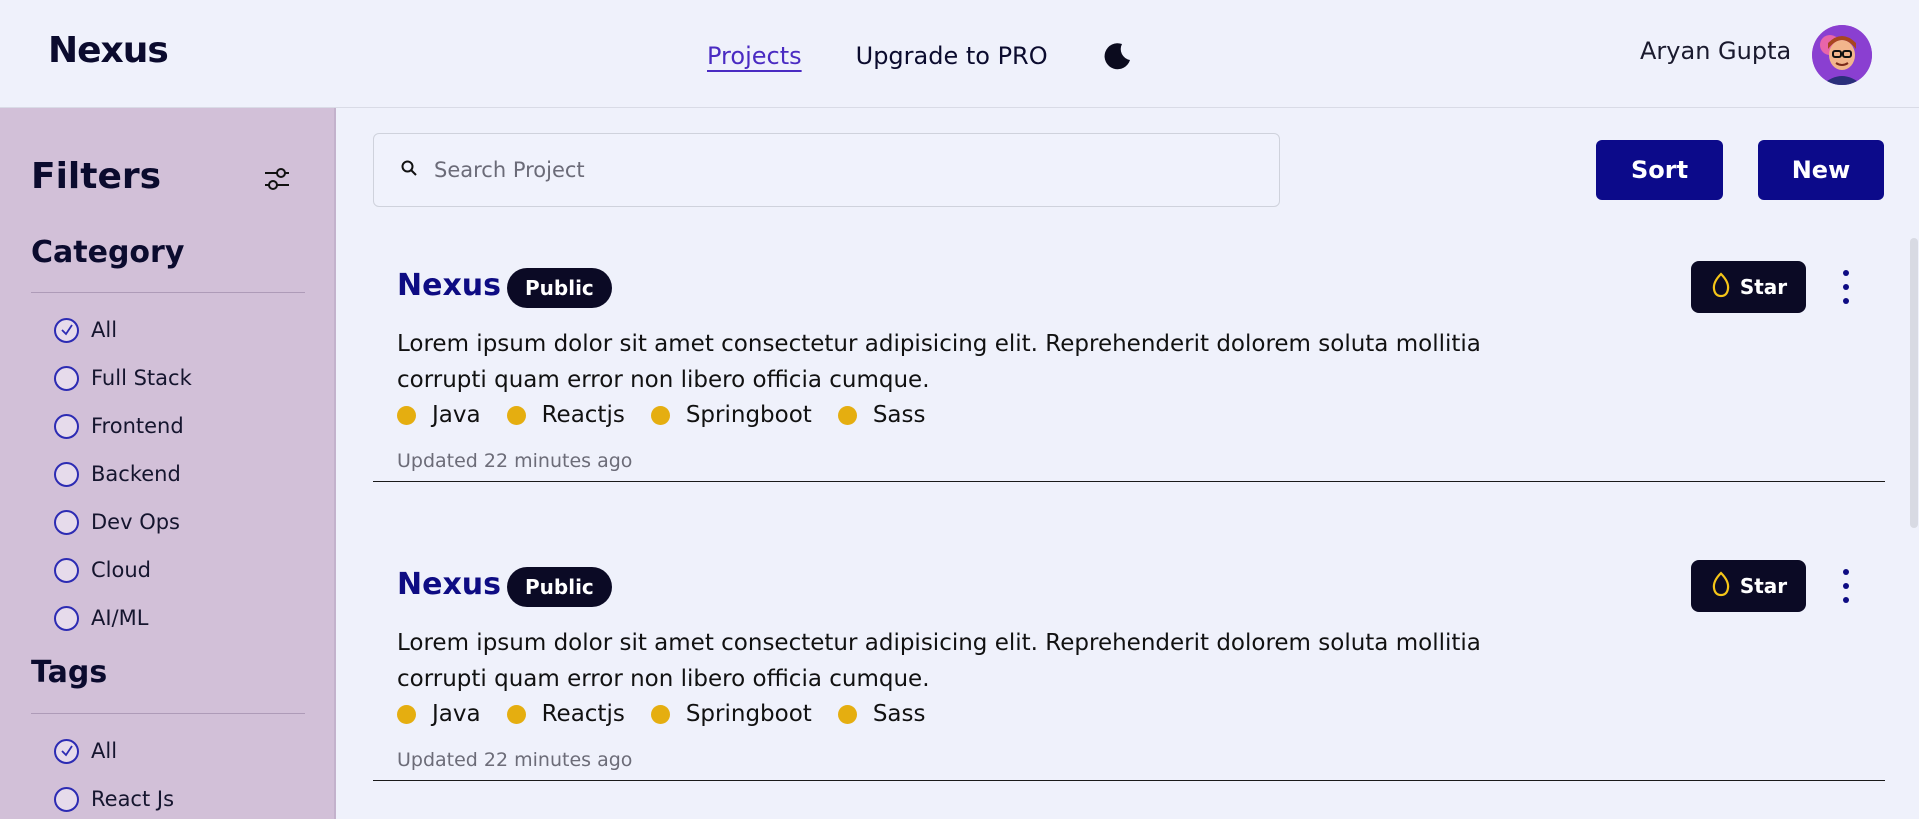 This screenshot has width=1919, height=819. I want to click on search-icon, so click(409, 170).